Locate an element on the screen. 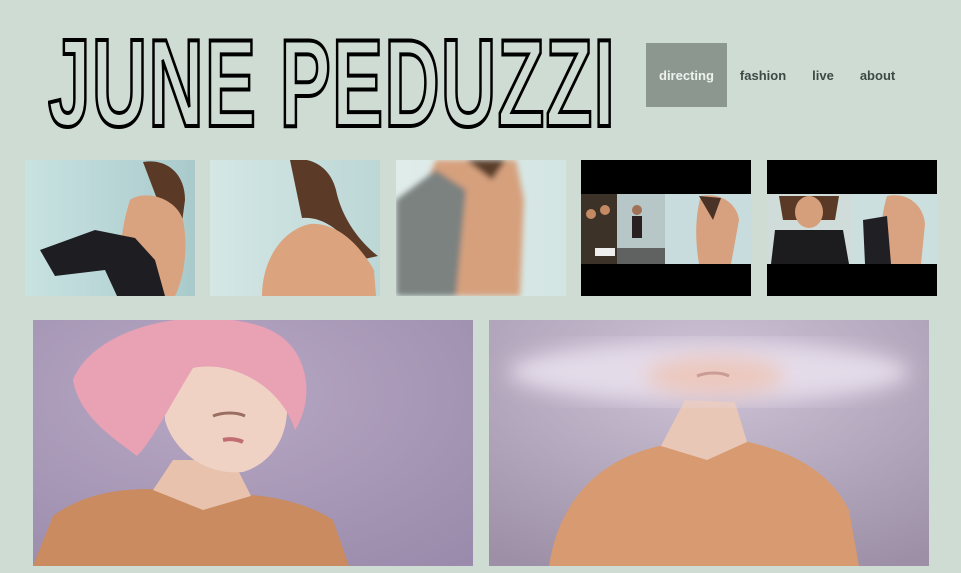 The width and height of the screenshot is (961, 573). site-logo: JUNE PEDUZZI is located at coordinates (335, 76).